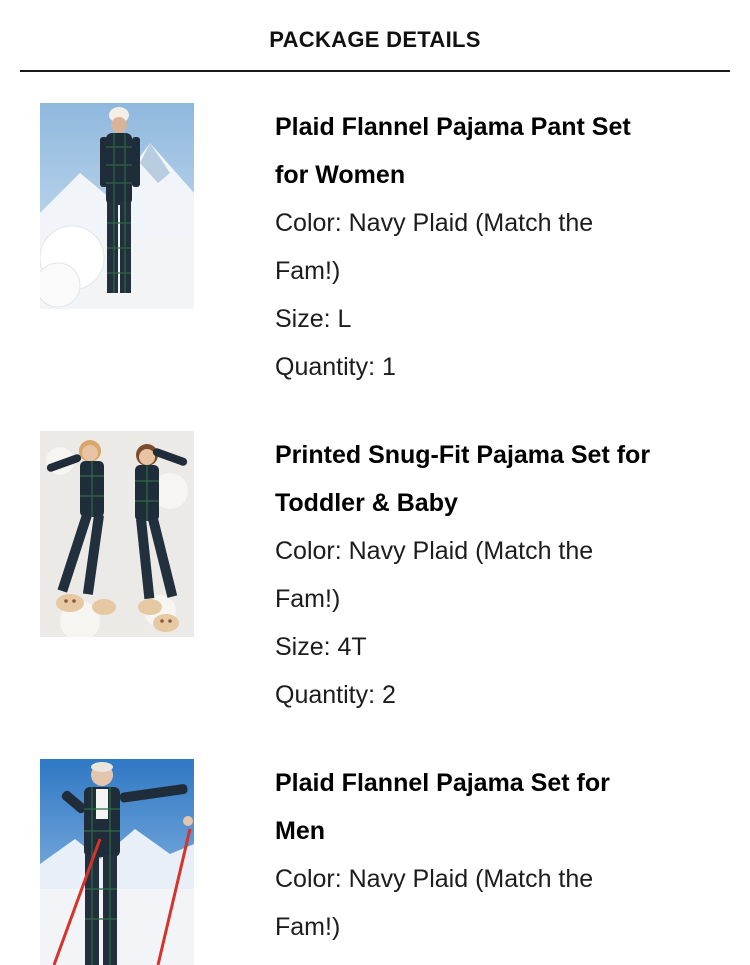  What do you see at coordinates (495, 503) in the screenshot?
I see `item-name-line-2: Toddler & Baby` at bounding box center [495, 503].